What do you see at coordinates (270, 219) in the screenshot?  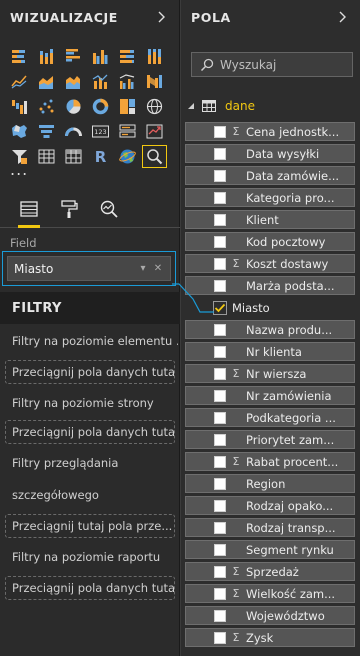 I see `field-row: Klient` at bounding box center [270, 219].